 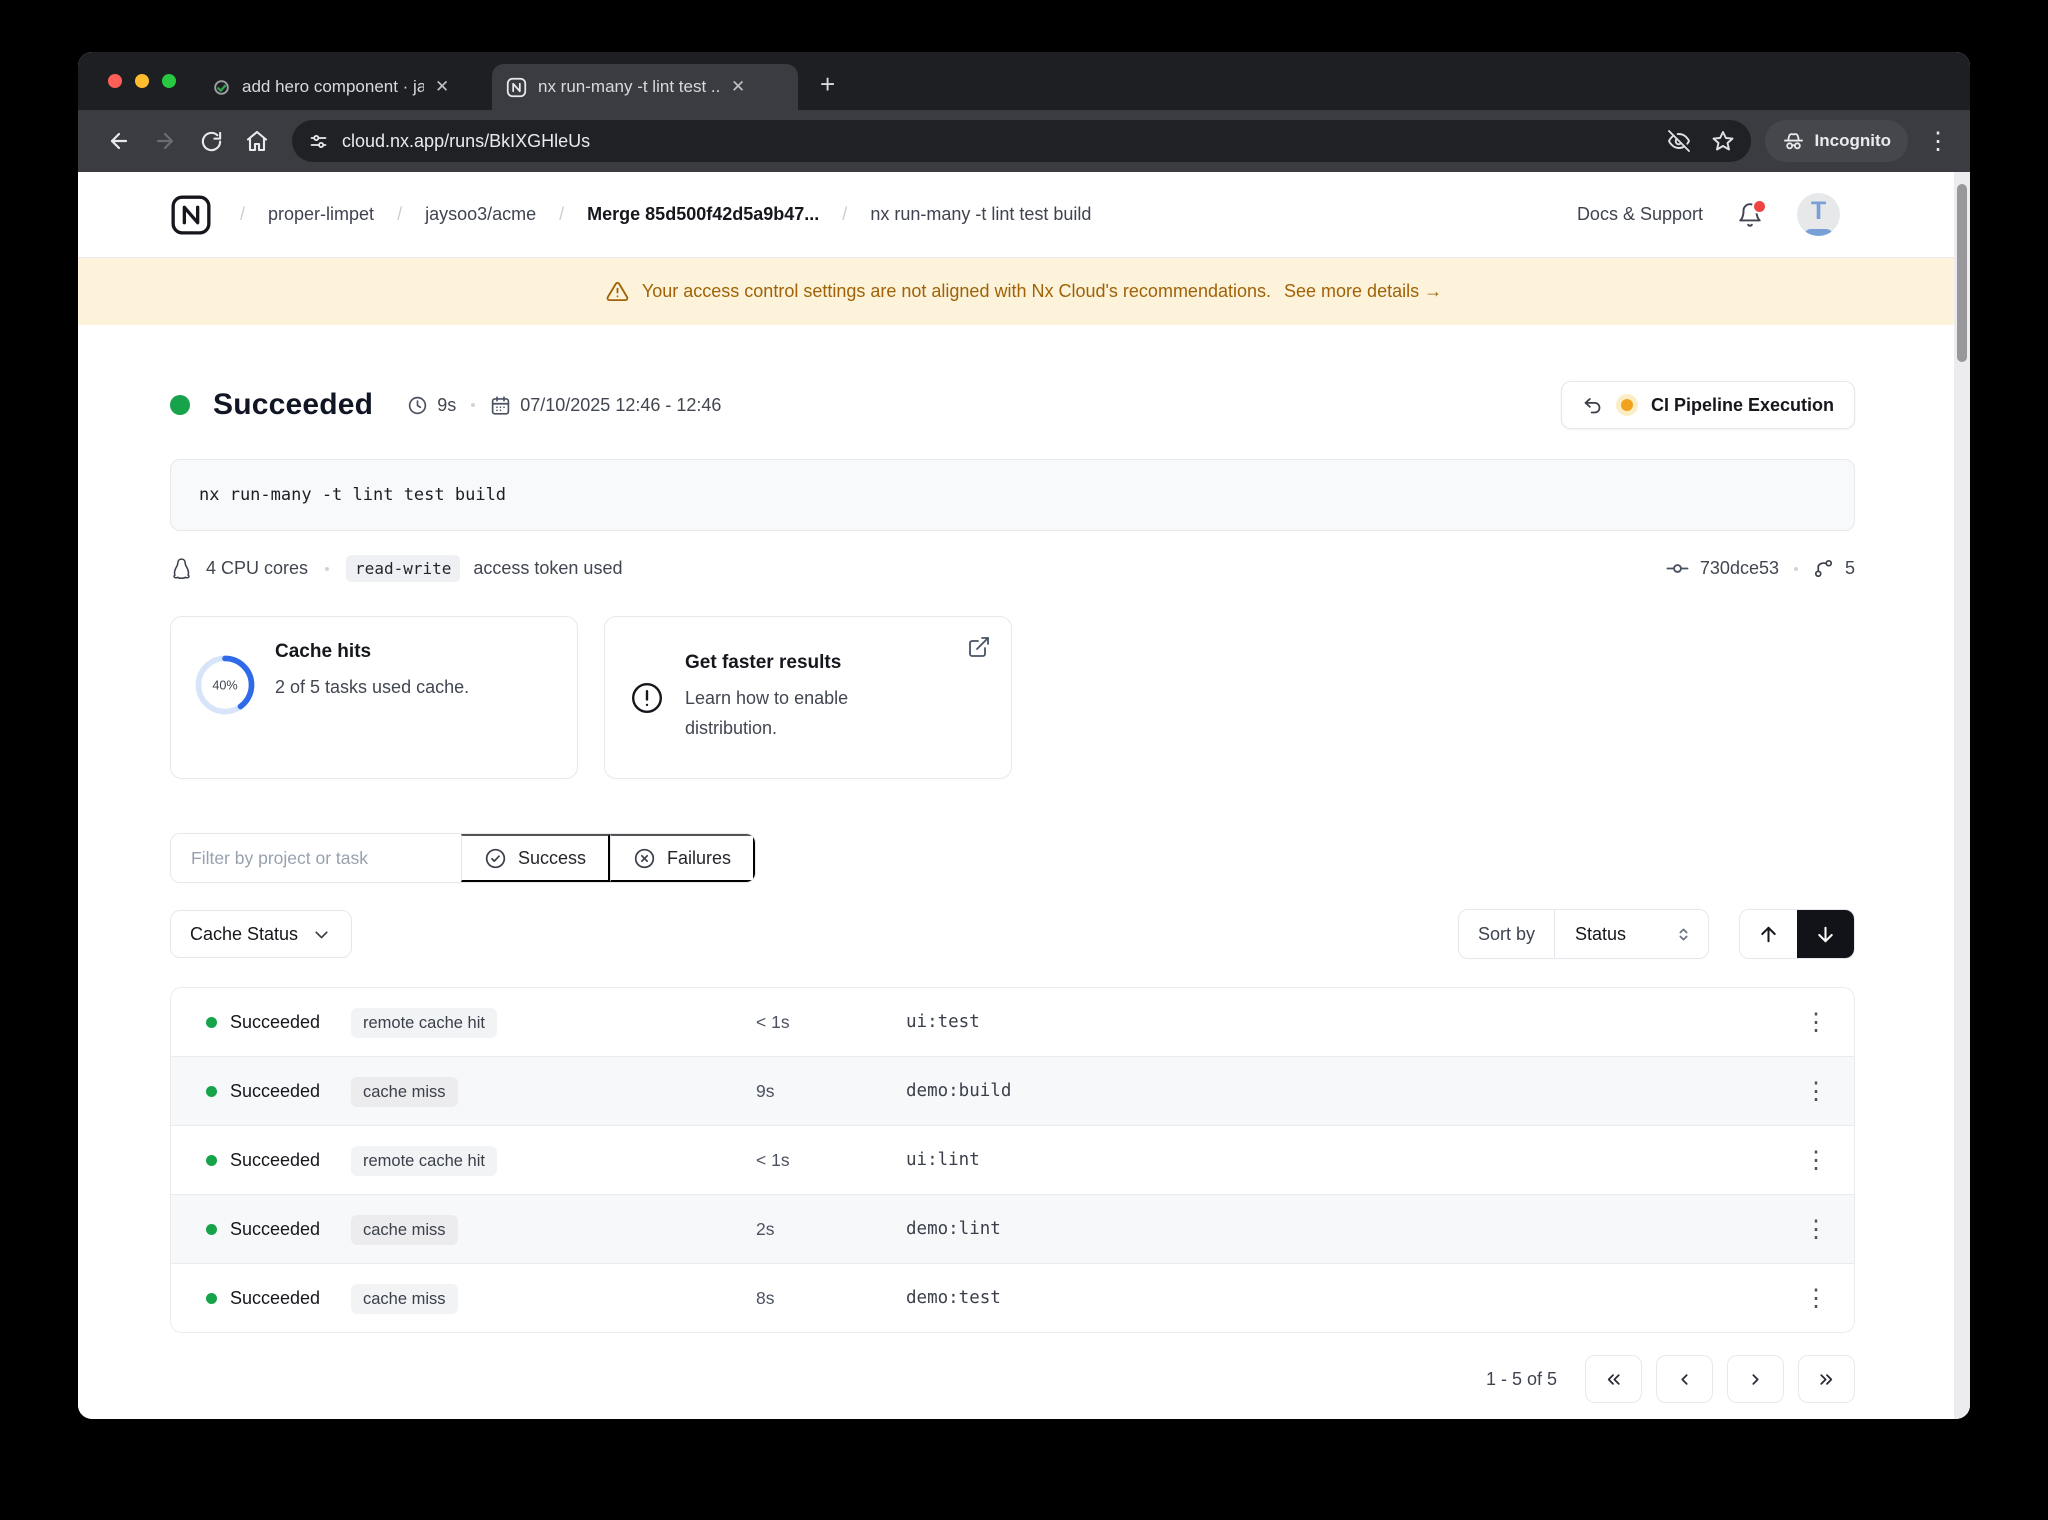 What do you see at coordinates (466, 141) in the screenshot?
I see `url-text: cloud.nx.app/runs/BkIXGHleUs` at bounding box center [466, 141].